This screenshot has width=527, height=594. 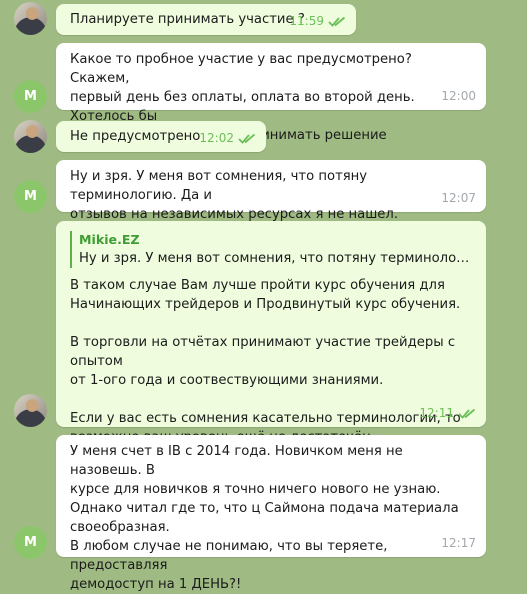 I want to click on reply-author: Mikie.EZ, so click(x=109, y=239).